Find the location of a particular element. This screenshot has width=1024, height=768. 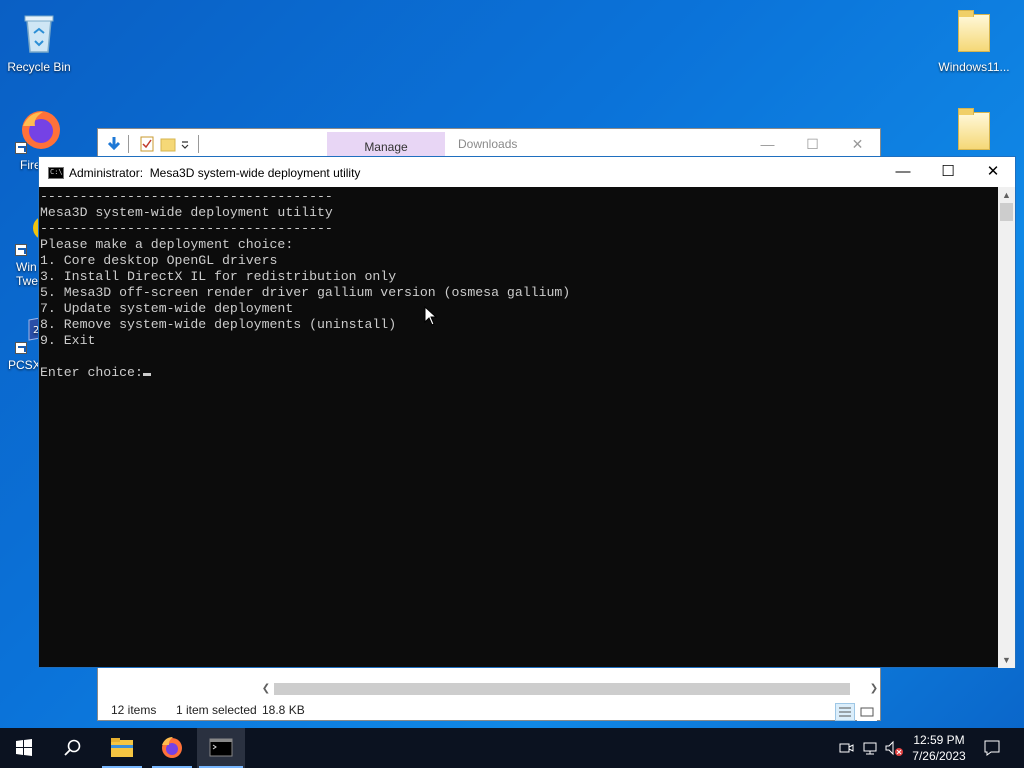

desktop-icon-label: Recycle Bin is located at coordinates (39, 67).